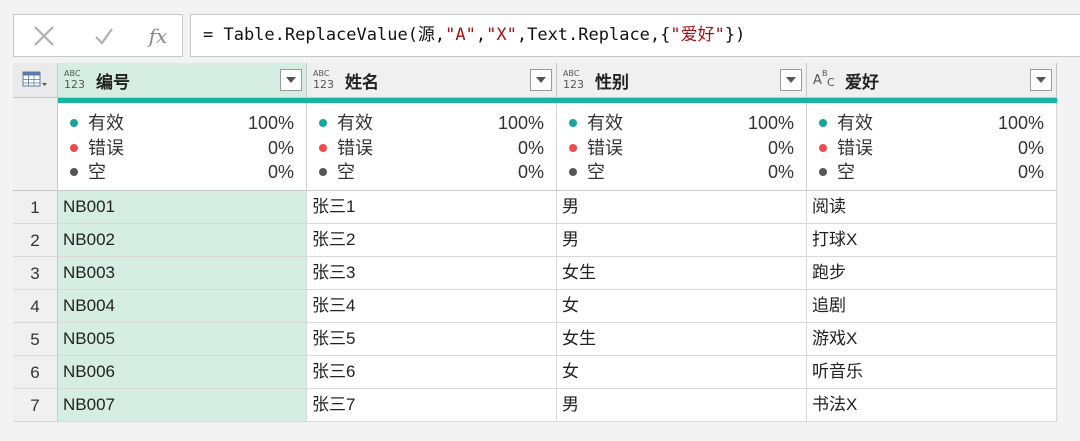 This screenshot has height=441, width=1080. I want to click on row-number: 3, so click(35, 273).